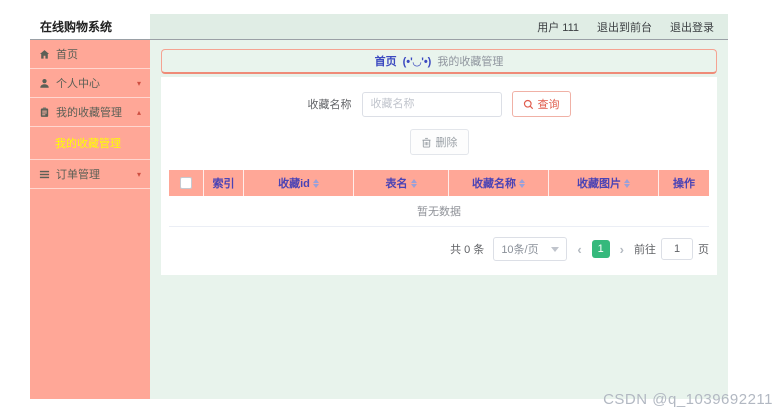 This screenshot has width=779, height=411. I want to click on select-all-checkbox, so click(186, 183).